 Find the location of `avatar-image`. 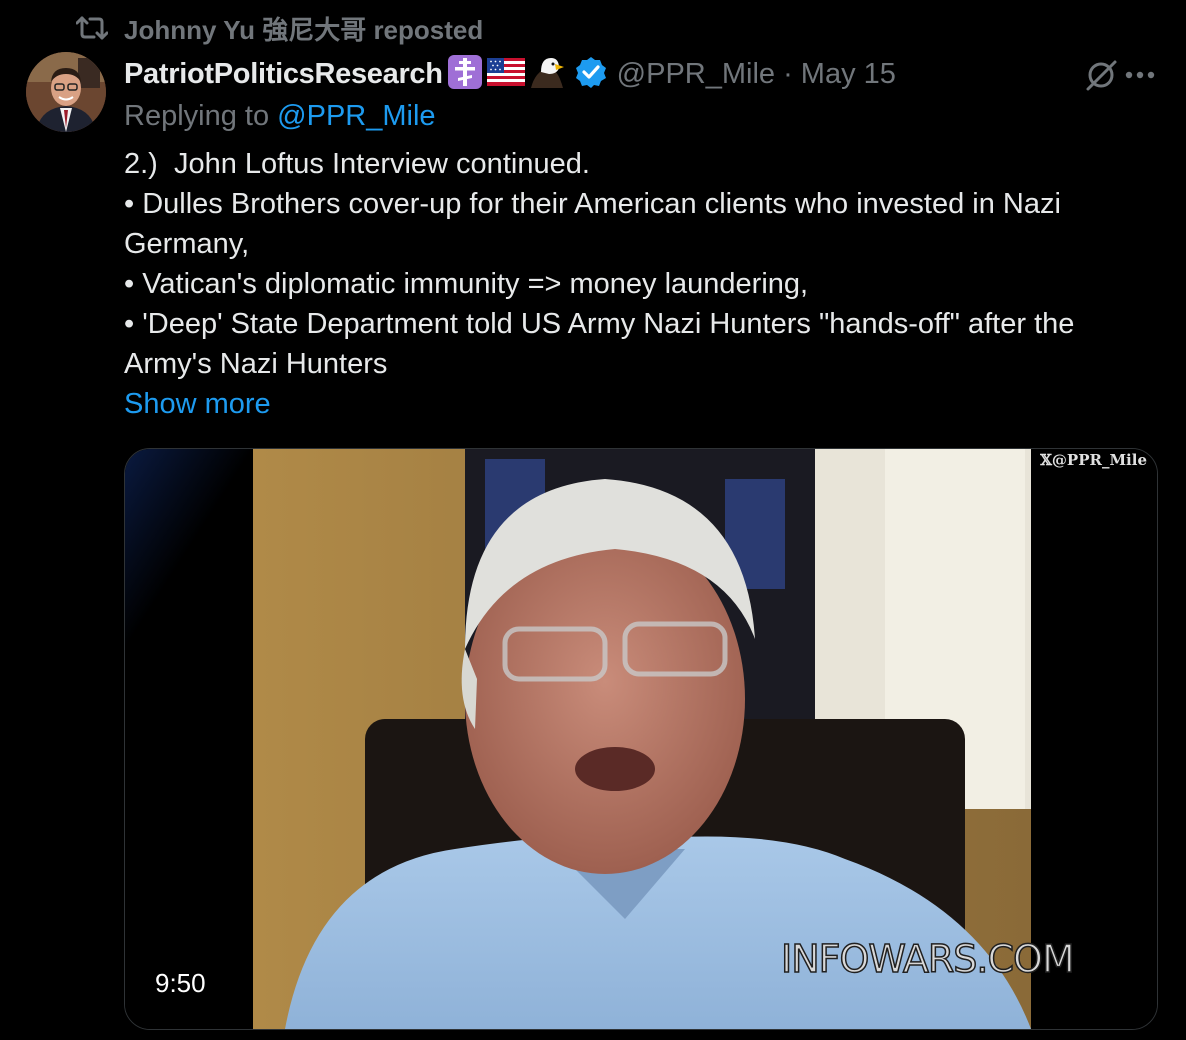

avatar-image is located at coordinates (66, 92).